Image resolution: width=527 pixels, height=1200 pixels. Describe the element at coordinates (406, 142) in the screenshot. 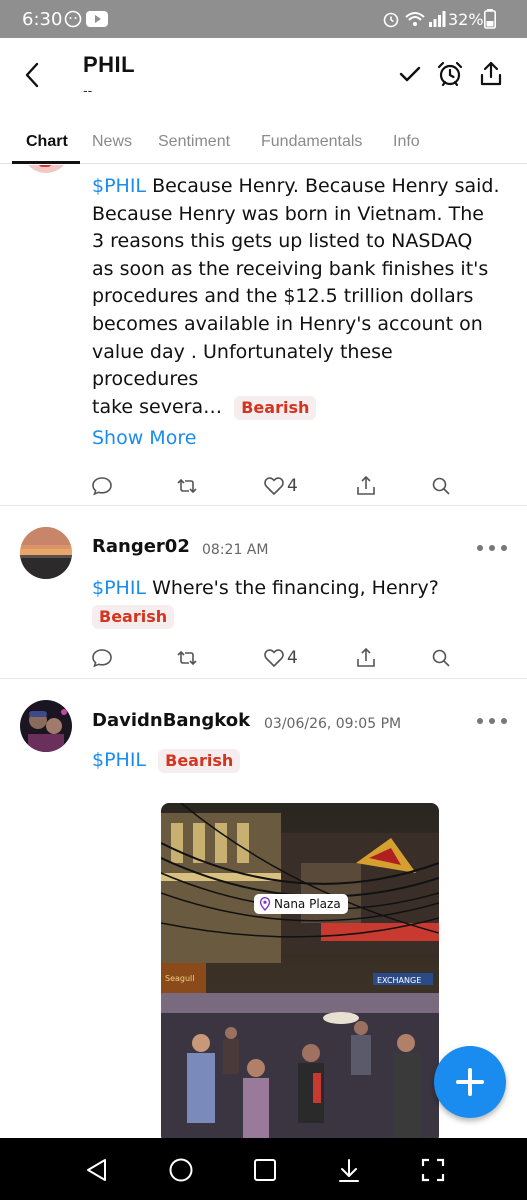

I see `tab-info: Info` at that location.